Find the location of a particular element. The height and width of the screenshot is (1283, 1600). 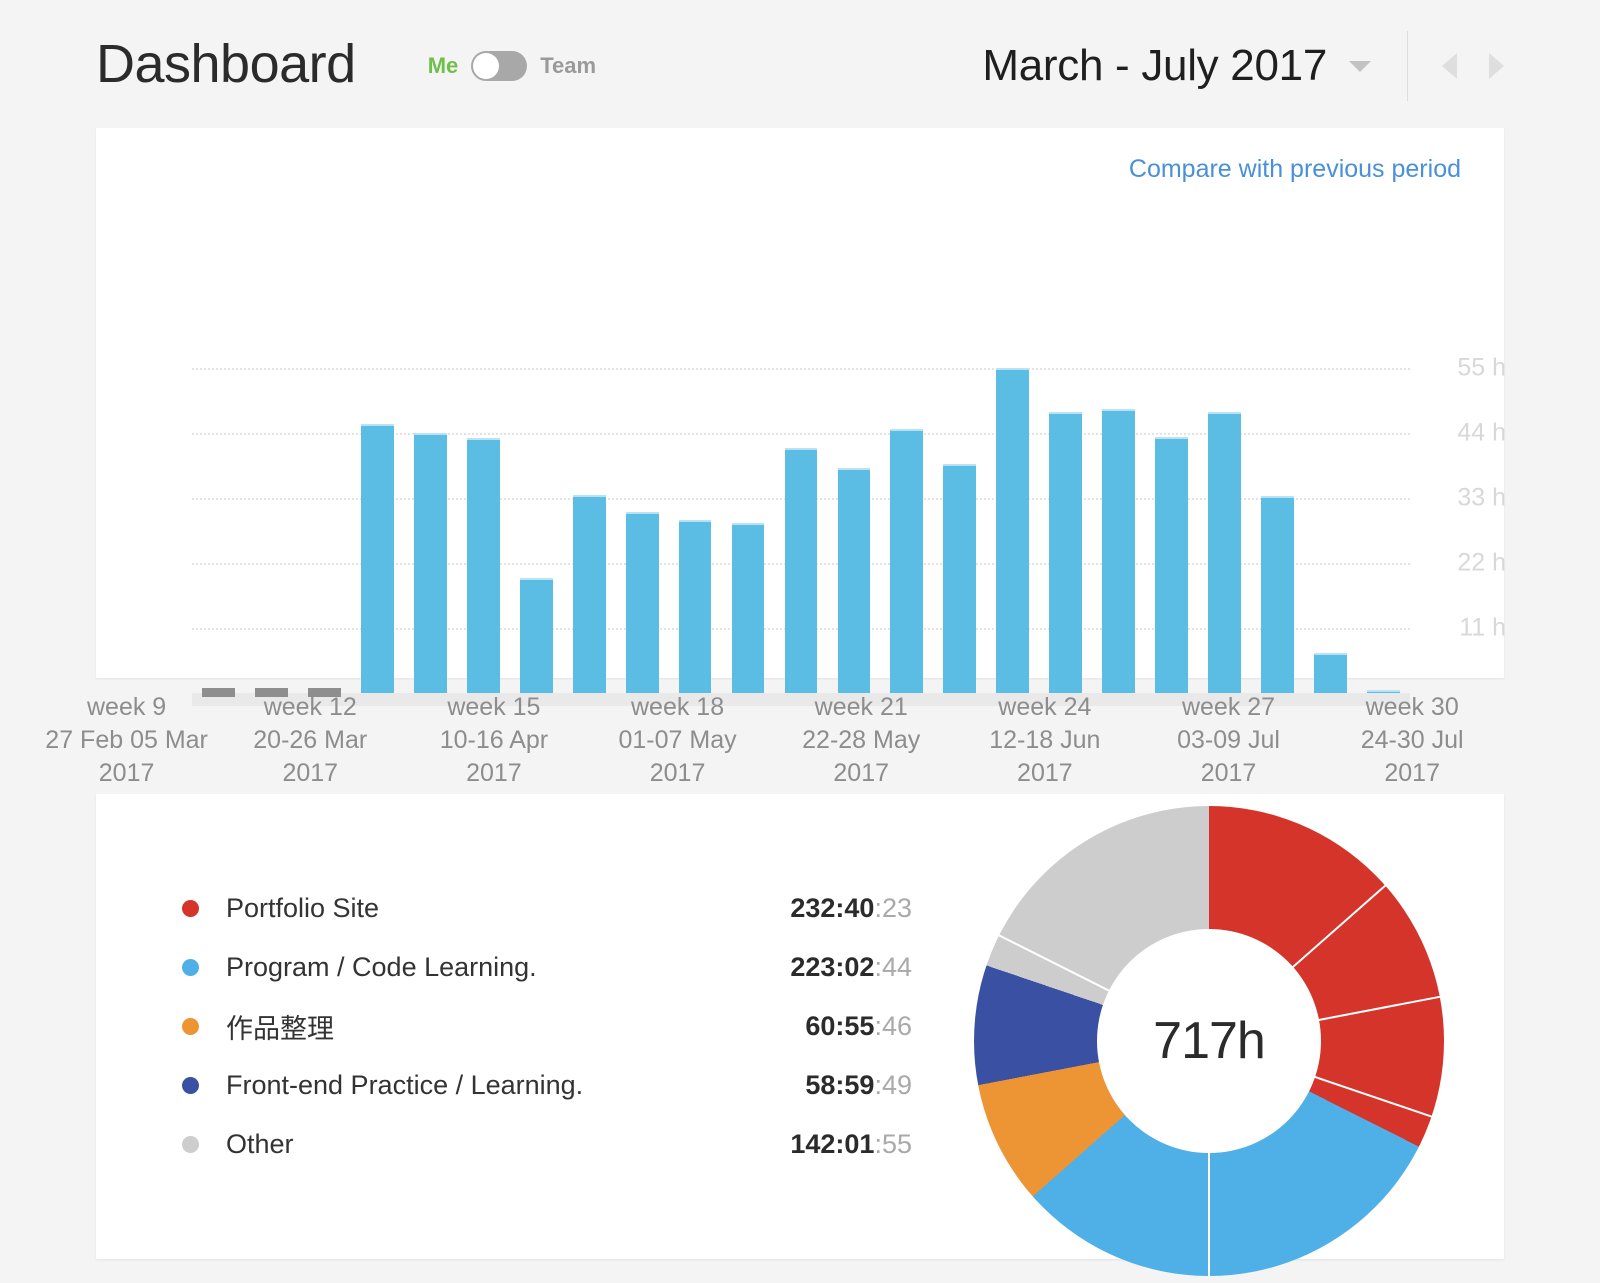

x-axis-tick-label: week 30 24-30 Jul 2017 is located at coordinates (1412, 740).